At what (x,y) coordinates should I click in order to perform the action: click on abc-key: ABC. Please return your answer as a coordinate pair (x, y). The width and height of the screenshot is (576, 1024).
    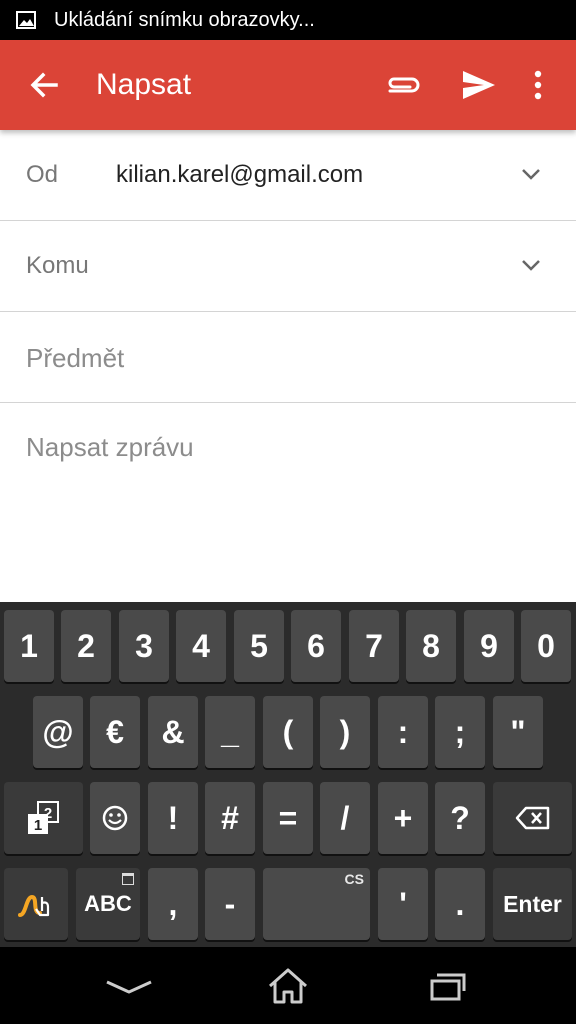
    Looking at the image, I should click on (108, 904).